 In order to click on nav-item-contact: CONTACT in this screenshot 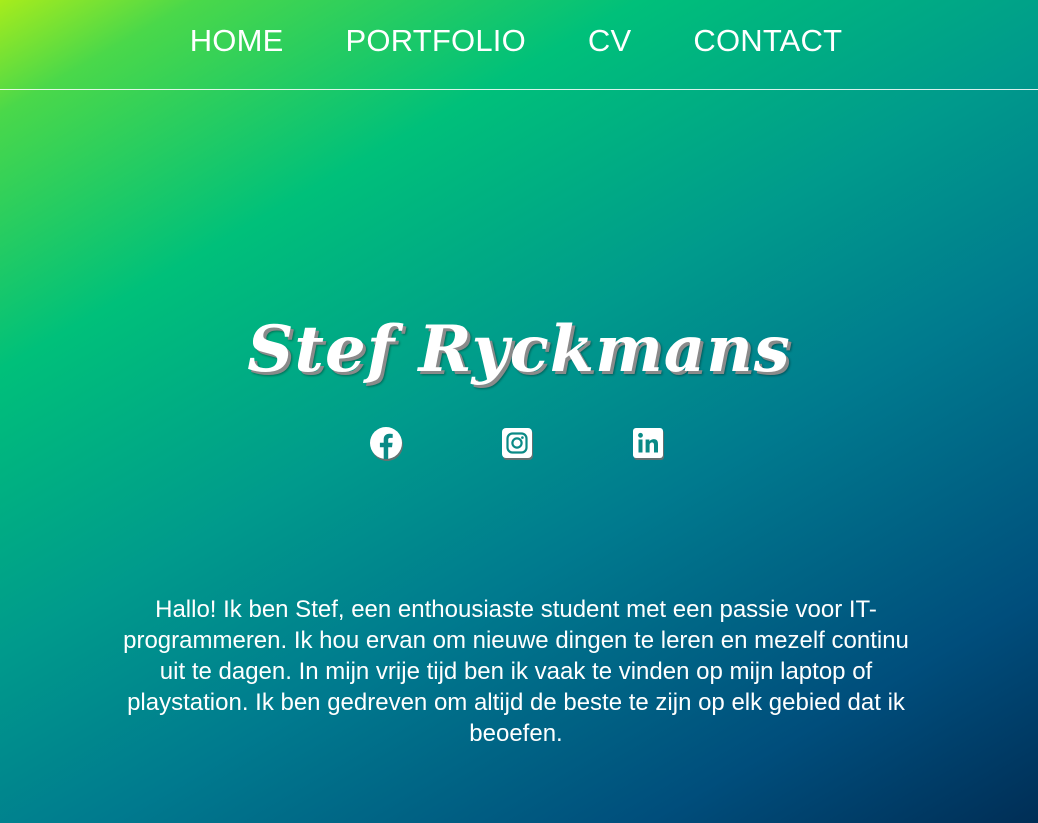, I will do `click(767, 41)`.